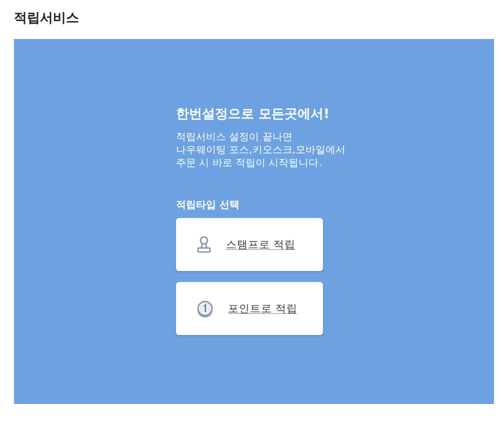 The height and width of the screenshot is (426, 502). What do you see at coordinates (261, 150) in the screenshot?
I see `panel-description: 적립서비스 설정이 끝나면 나우웨이팅 포스,키오스크,모바일에서 주문 시 바로 적립이 시작됩니다.` at bounding box center [261, 150].